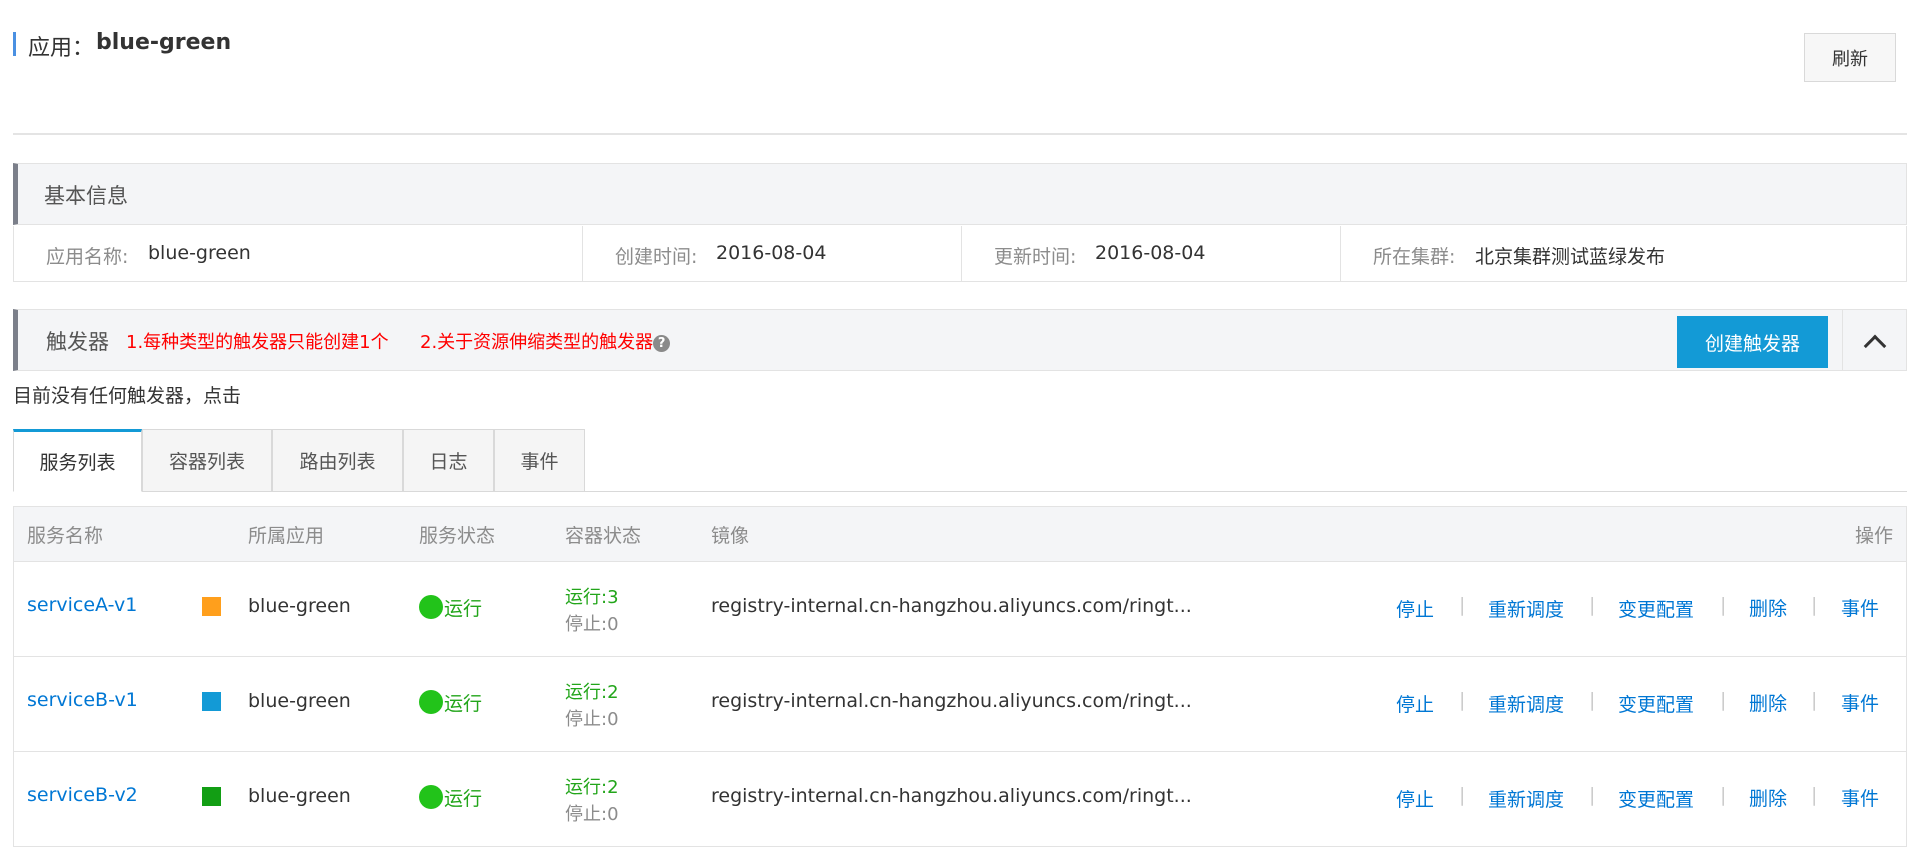  Describe the element at coordinates (82, 700) in the screenshot. I see `service-name-link: serviceB-v1` at that location.